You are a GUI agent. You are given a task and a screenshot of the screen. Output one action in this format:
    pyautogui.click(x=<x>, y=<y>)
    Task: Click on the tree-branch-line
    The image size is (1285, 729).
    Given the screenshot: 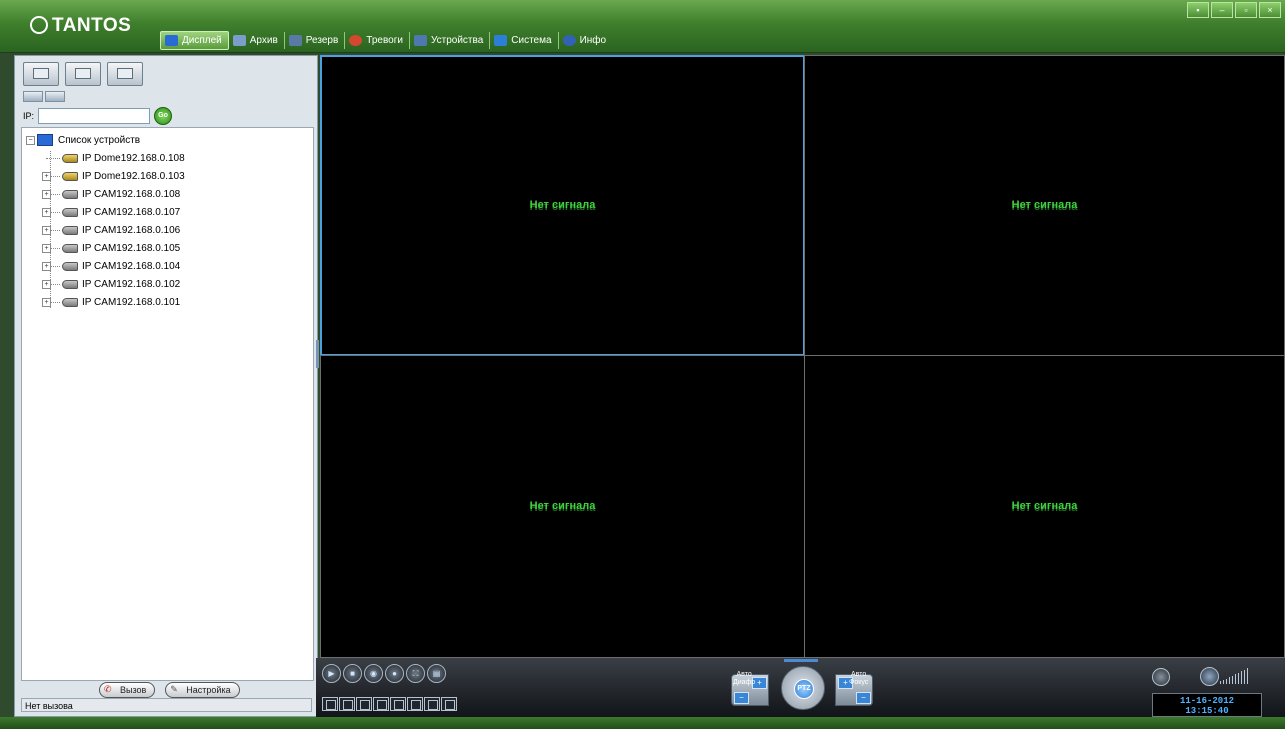 What is the action you would take?
    pyautogui.click(x=53, y=158)
    